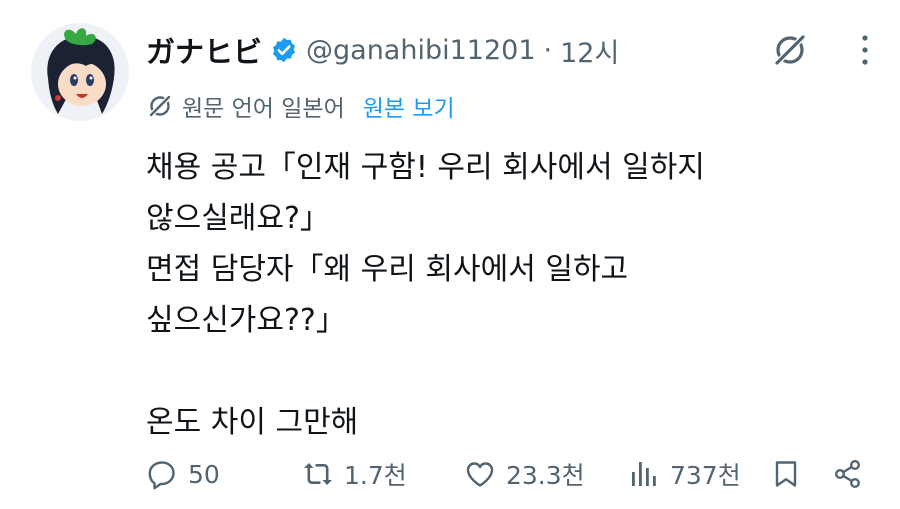  I want to click on repost-button: 1.7천, so click(354, 474).